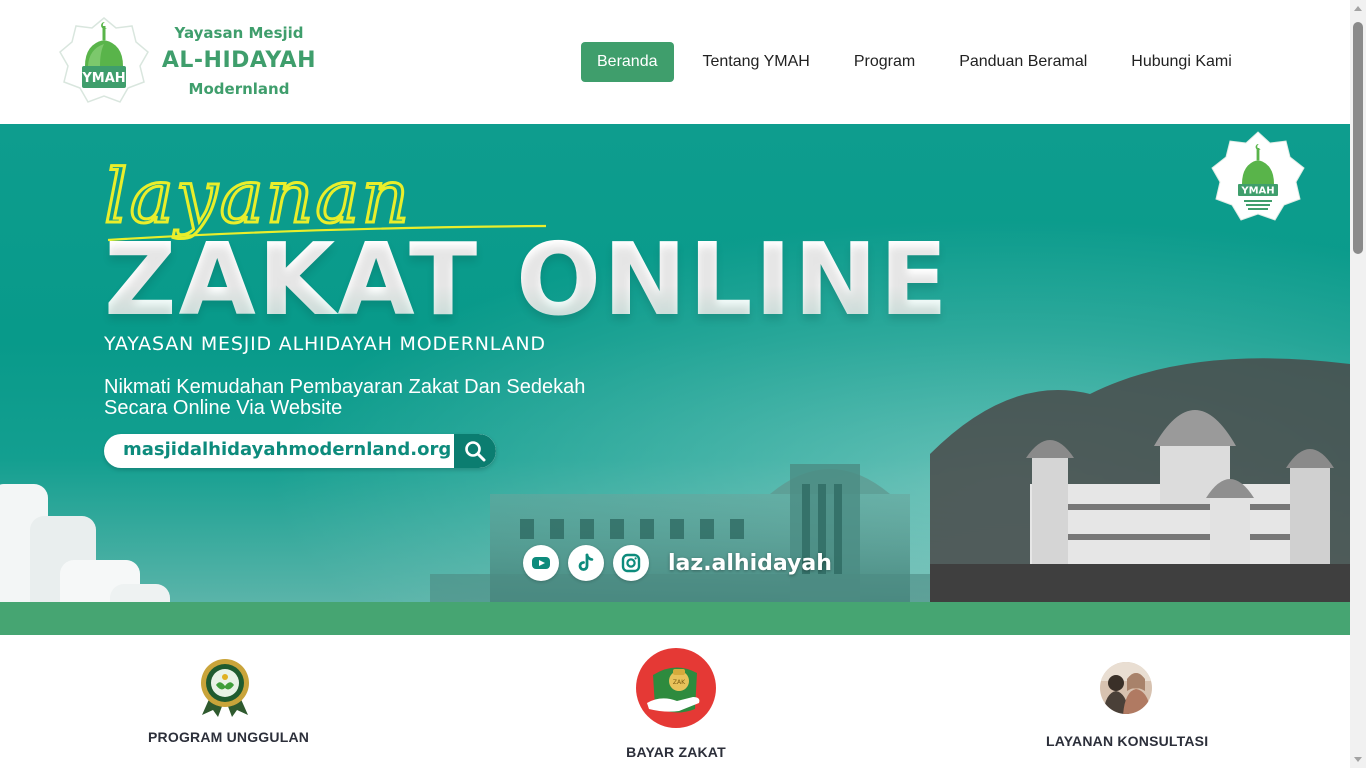 The image size is (1366, 768). I want to click on service-label-program-unggulan: PROGRAM UNGGULAN, so click(229, 737).